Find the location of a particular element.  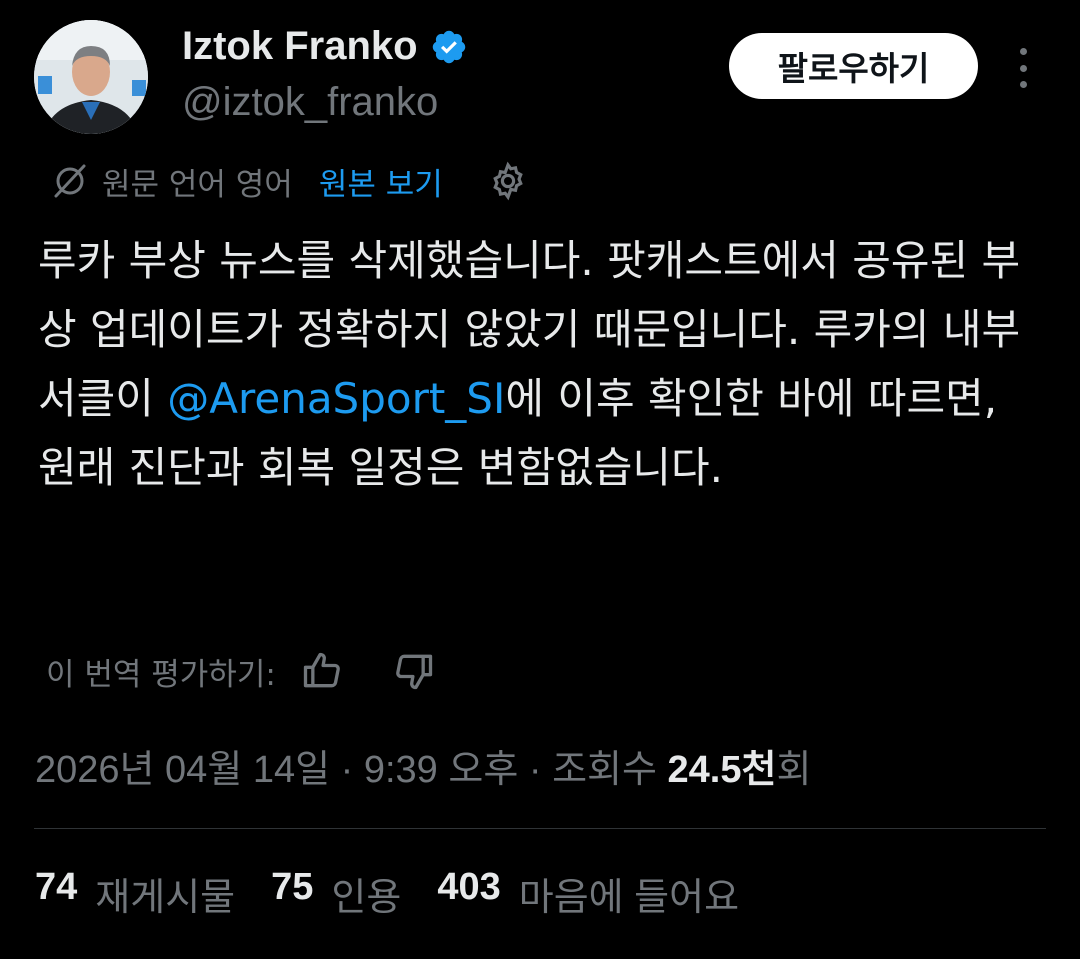

quotes-count: 75 is located at coordinates (292, 887).